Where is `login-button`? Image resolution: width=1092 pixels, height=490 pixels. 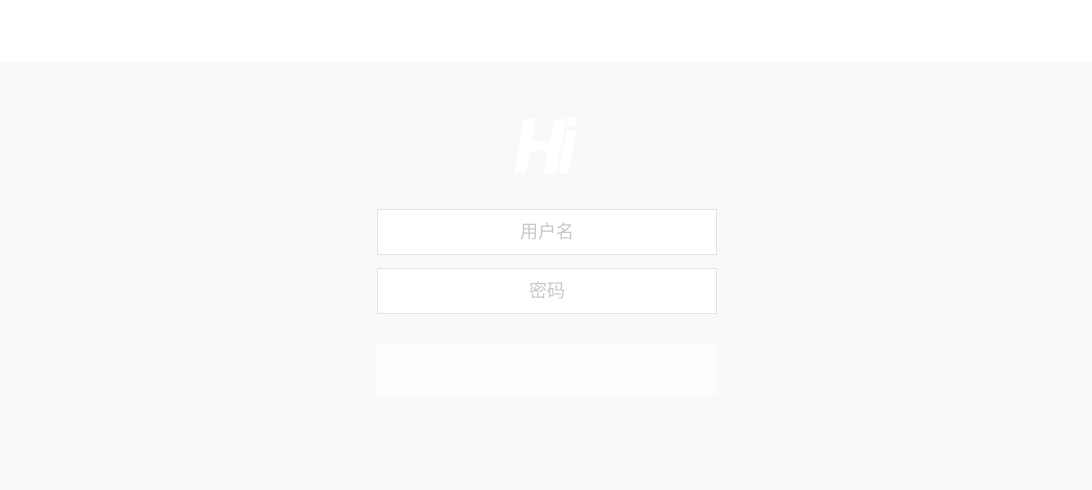 login-button is located at coordinates (547, 369).